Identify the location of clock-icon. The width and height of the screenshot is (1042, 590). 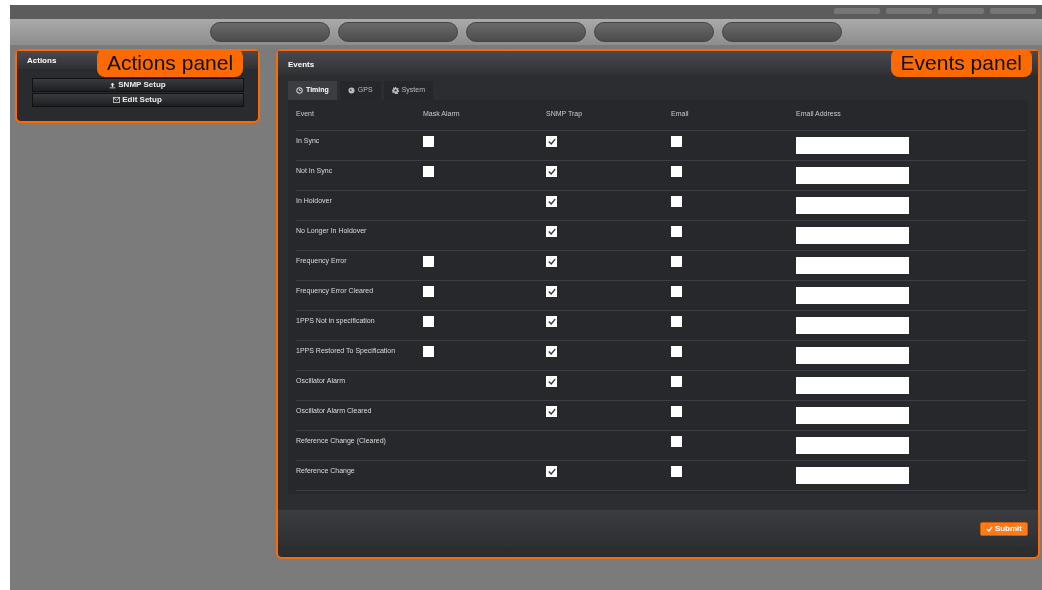
(299, 90).